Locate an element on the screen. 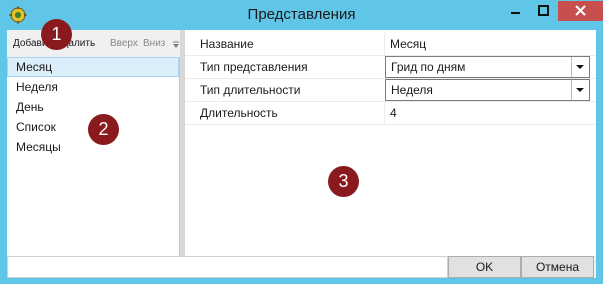 The height and width of the screenshot is (284, 603). toolbar-overflow-icon is located at coordinates (176, 45).